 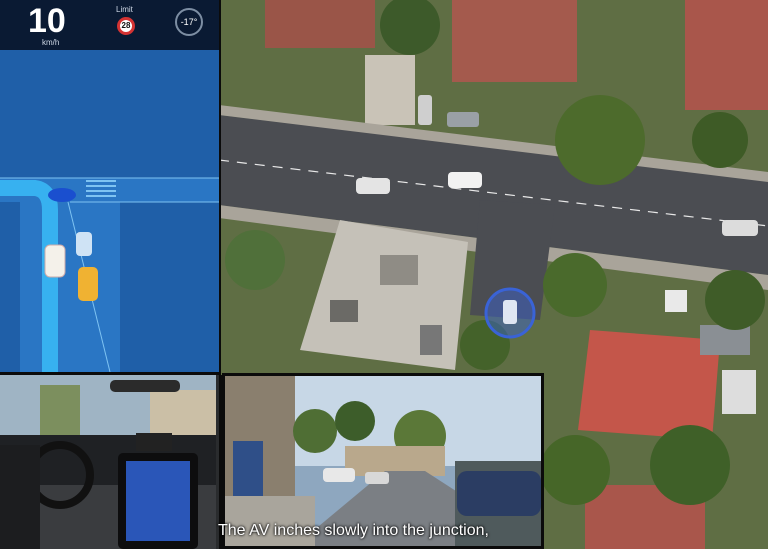 I want to click on rear-view-mirror, so click(x=145, y=386).